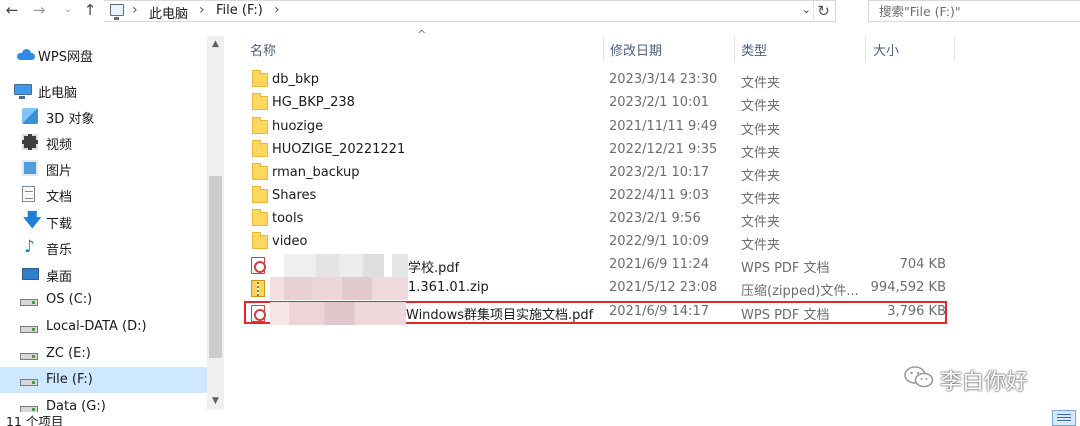 This screenshot has width=1080, height=426. What do you see at coordinates (103, 274) in the screenshot?
I see `nav-item-desktop: 桌面` at bounding box center [103, 274].